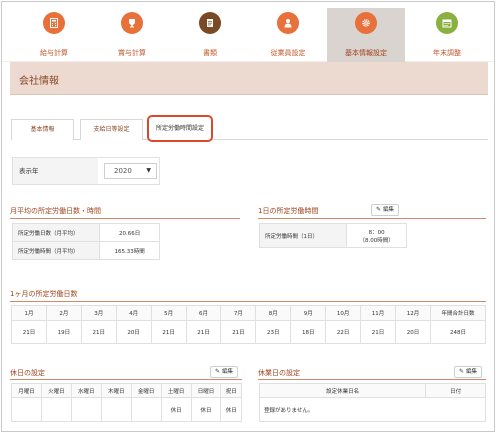 The height and width of the screenshot is (433, 496). I want to click on edit-daily-button: ✎ 編集, so click(385, 210).